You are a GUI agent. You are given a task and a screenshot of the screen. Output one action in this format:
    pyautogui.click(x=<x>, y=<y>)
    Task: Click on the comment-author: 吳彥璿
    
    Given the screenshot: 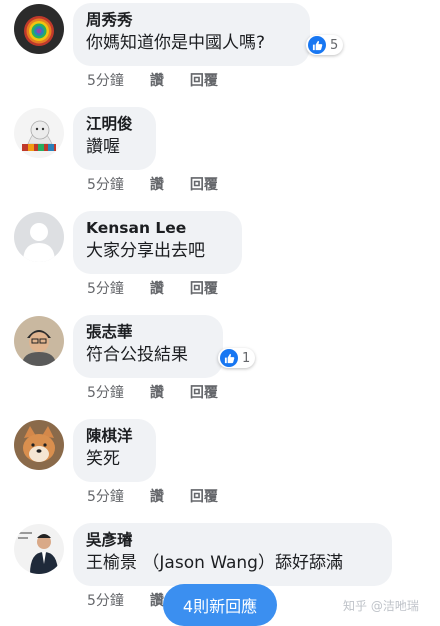 What is the action you would take?
    pyautogui.click(x=232, y=540)
    